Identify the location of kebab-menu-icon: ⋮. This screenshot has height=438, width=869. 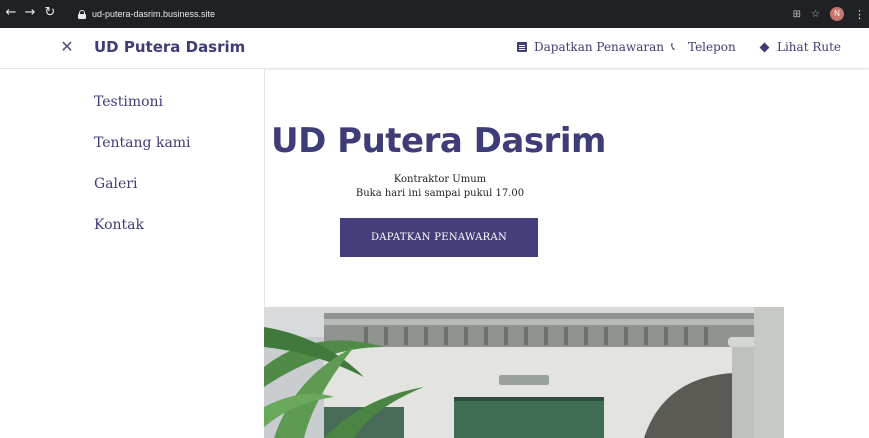
(859, 14).